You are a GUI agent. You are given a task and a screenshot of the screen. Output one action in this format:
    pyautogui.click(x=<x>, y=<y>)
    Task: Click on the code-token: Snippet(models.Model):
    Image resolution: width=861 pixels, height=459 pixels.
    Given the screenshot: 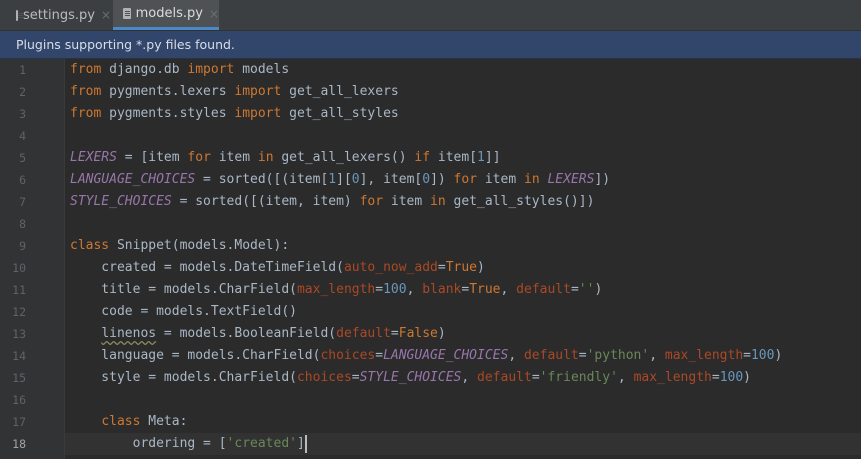 What is the action you would take?
    pyautogui.click(x=199, y=245)
    